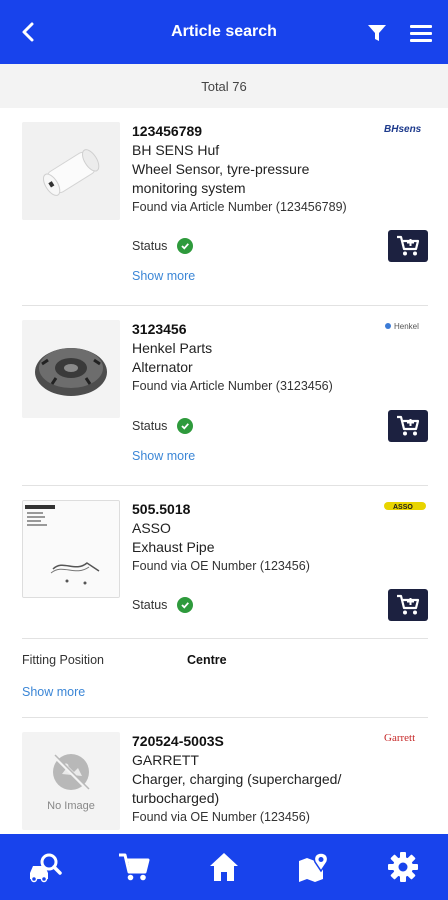 The width and height of the screenshot is (448, 900). I want to click on menu-button, so click(421, 33).